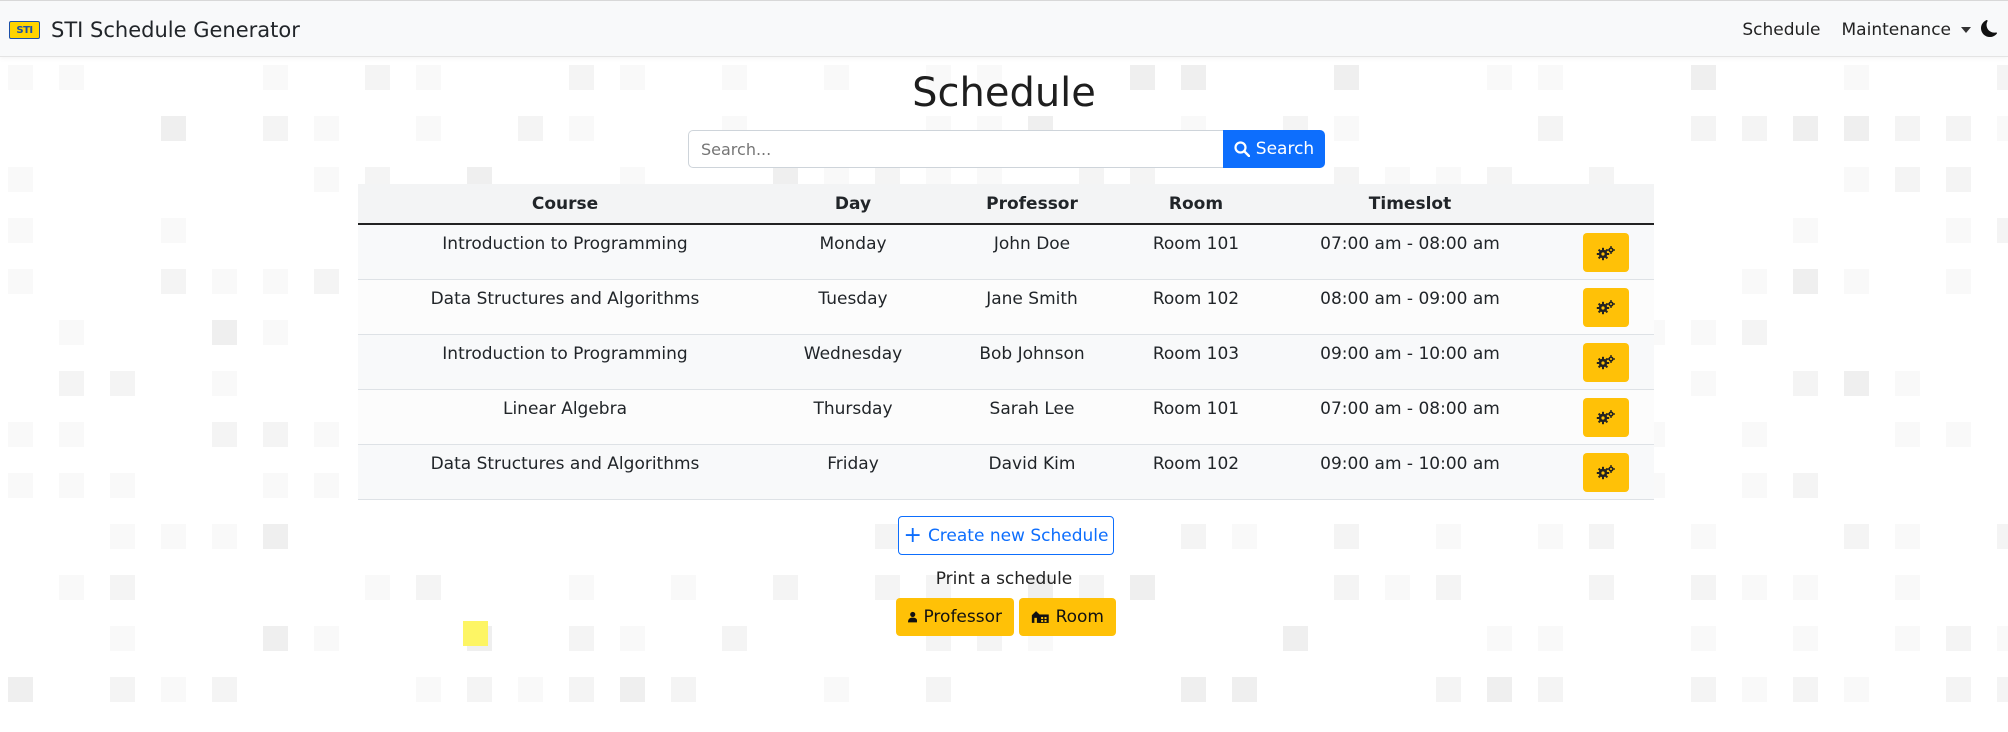  What do you see at coordinates (1410, 417) in the screenshot?
I see `cell-timeslot: 07:00 am - 08:00 am` at bounding box center [1410, 417].